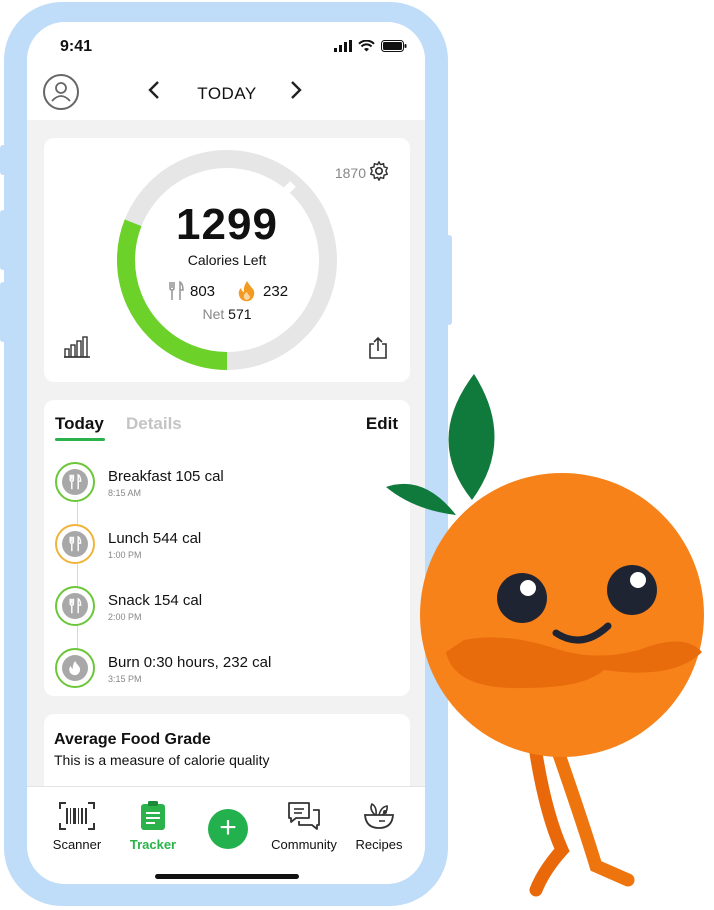  Describe the element at coordinates (562, 615) in the screenshot. I see `mascot-body` at that location.